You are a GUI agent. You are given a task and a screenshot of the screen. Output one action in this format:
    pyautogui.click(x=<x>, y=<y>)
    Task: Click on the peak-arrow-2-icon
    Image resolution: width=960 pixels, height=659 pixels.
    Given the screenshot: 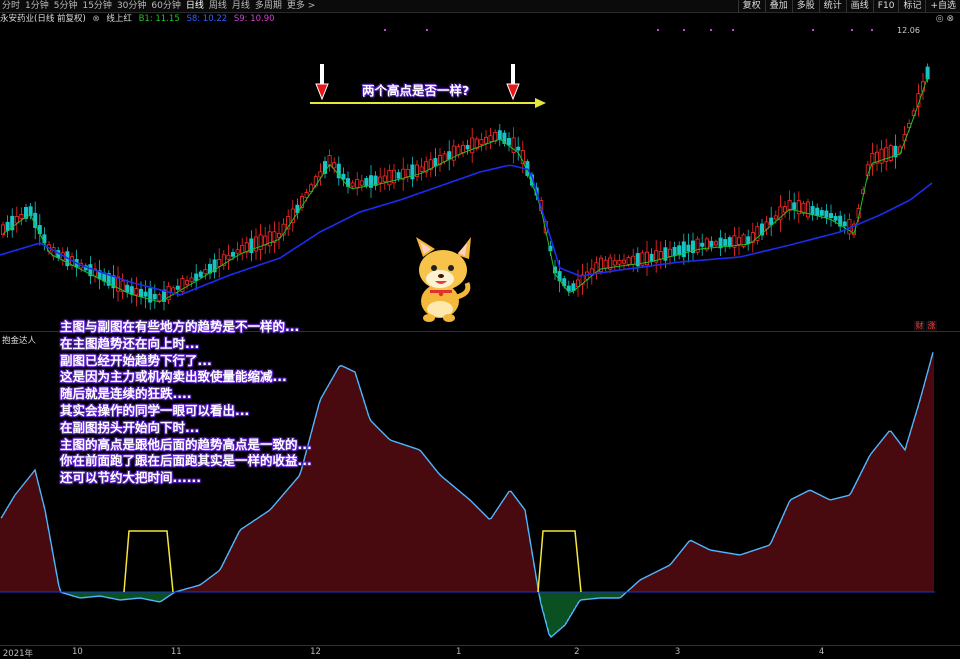 What is the action you would take?
    pyautogui.click(x=513, y=82)
    